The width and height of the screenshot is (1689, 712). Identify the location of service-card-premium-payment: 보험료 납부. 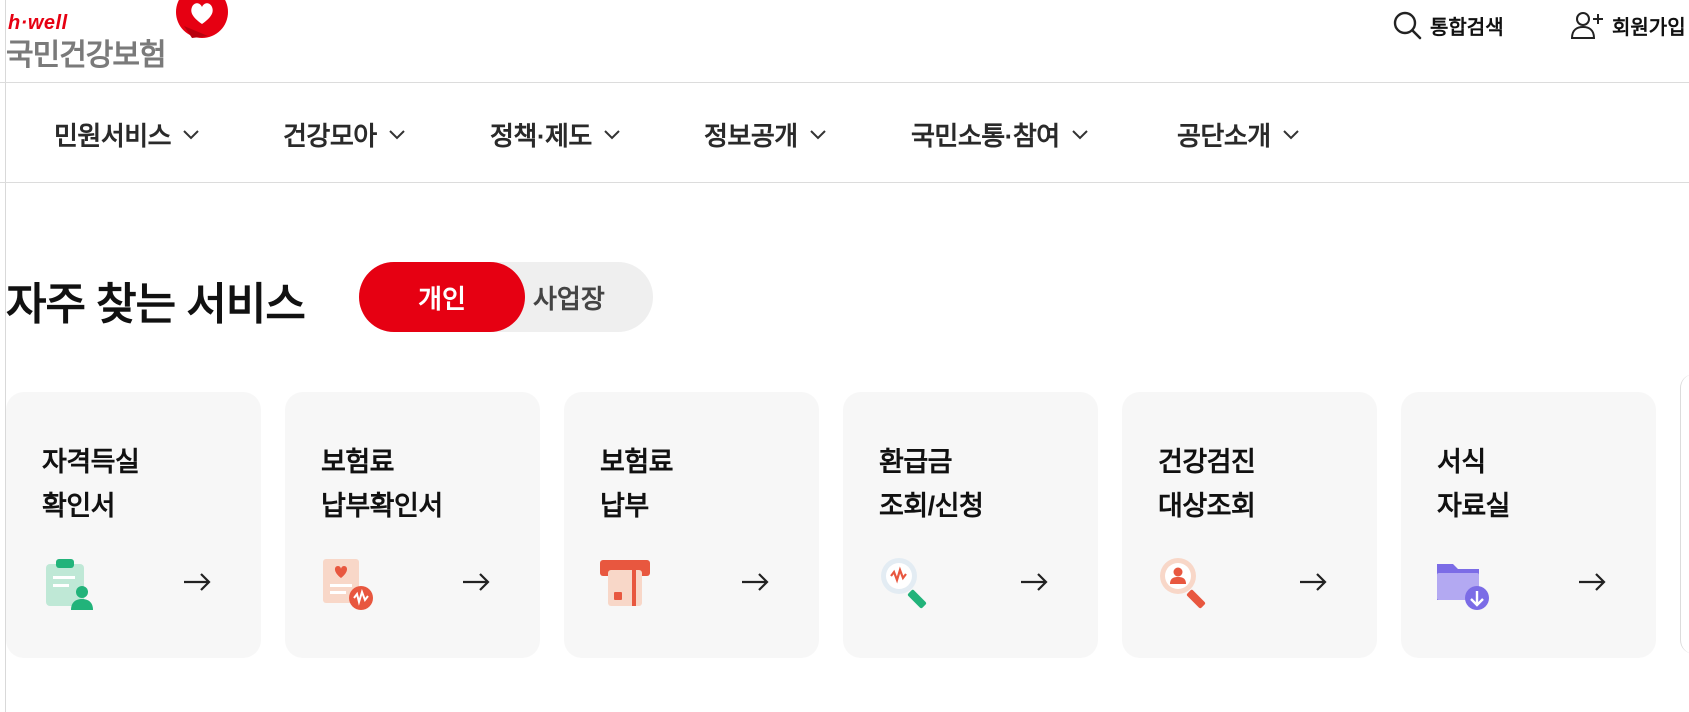
(691, 525).